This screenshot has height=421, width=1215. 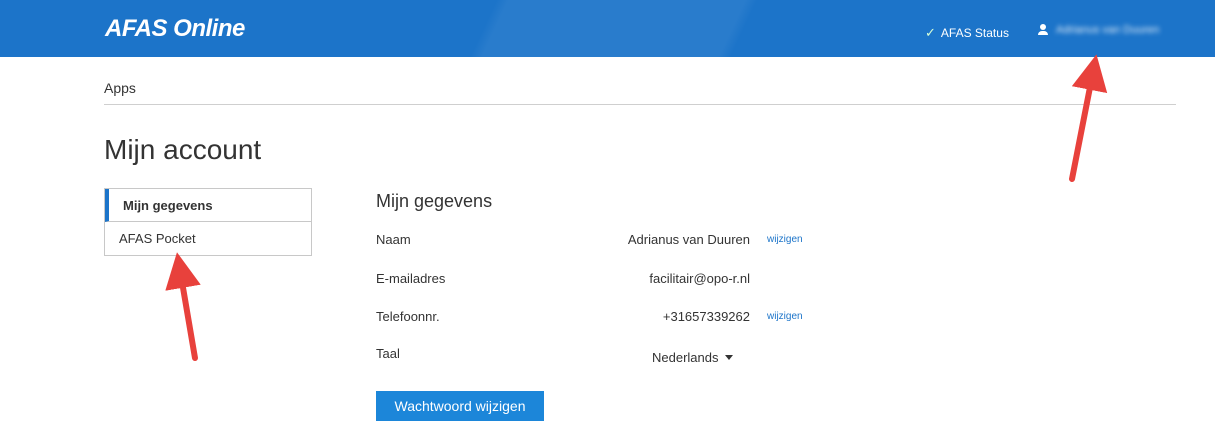 What do you see at coordinates (728, 357) in the screenshot?
I see `caret-down-icon` at bounding box center [728, 357].